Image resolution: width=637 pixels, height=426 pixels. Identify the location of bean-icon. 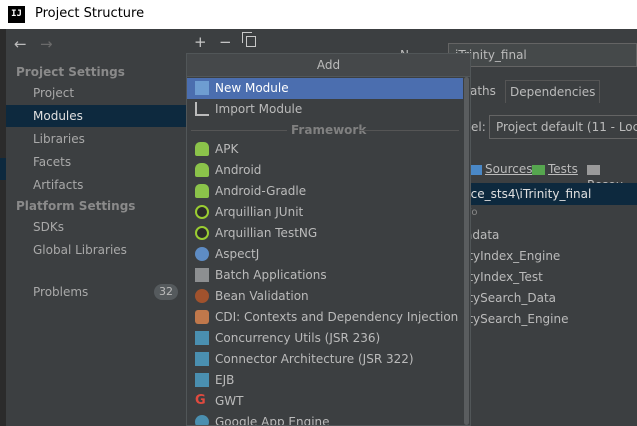
(202, 296).